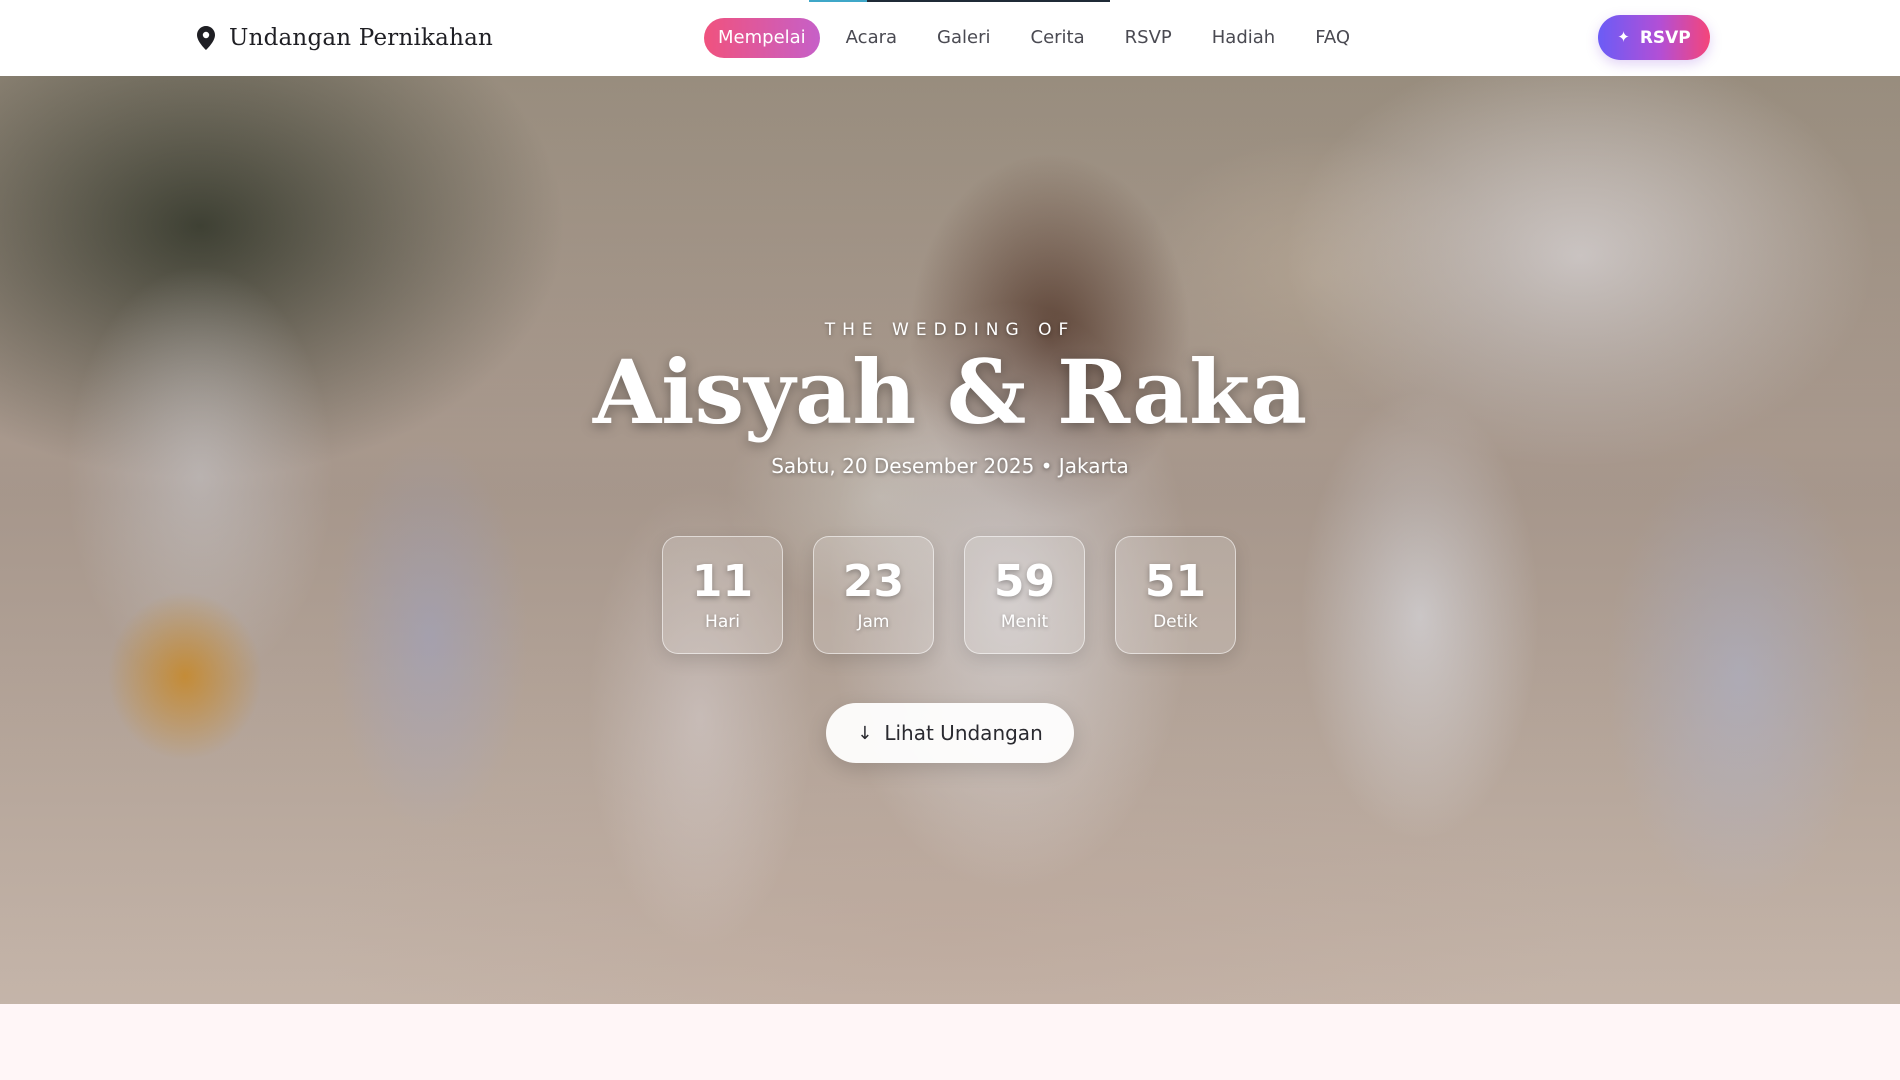  I want to click on countdown-label: Jam, so click(873, 622).